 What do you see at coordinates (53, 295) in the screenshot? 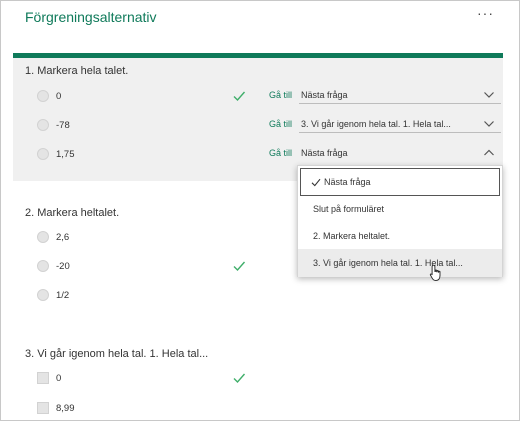
I see `question-2-option-3: 1/2` at bounding box center [53, 295].